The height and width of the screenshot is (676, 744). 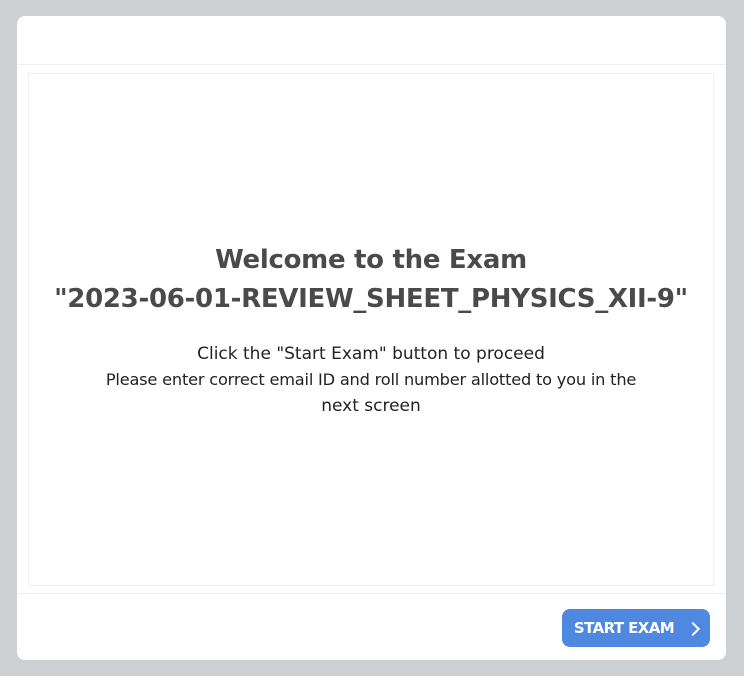 I want to click on card-header, so click(x=371, y=40).